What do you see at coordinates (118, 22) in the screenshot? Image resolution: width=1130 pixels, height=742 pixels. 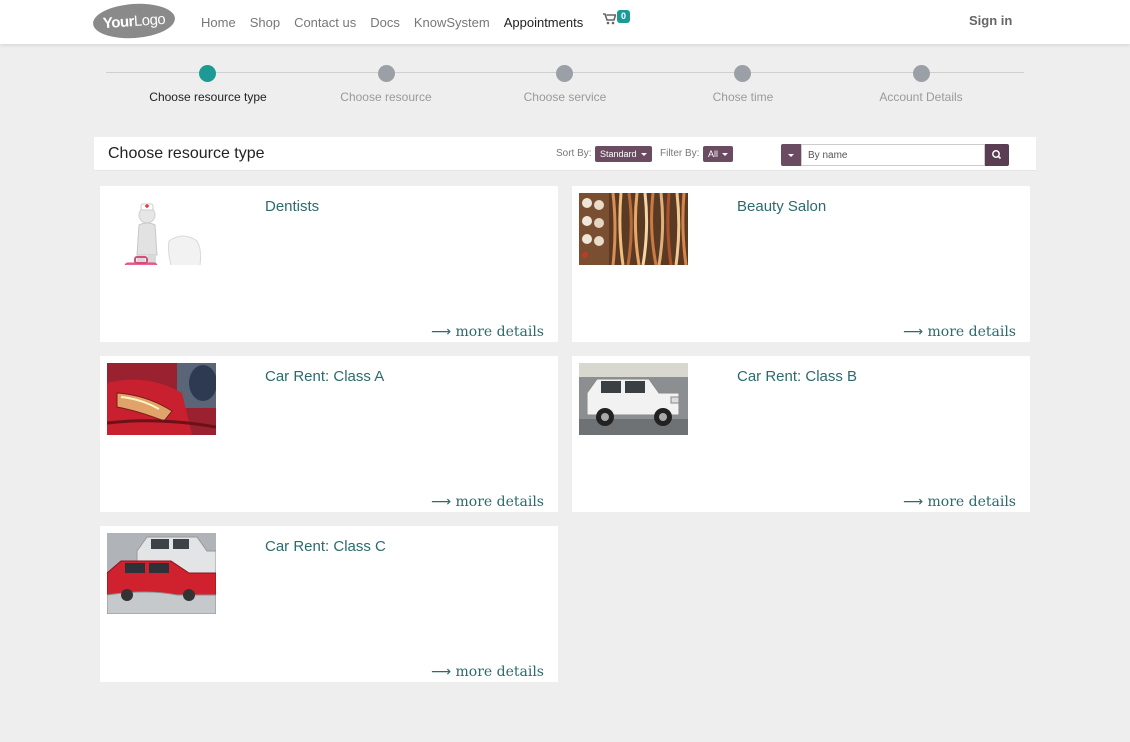 I see `logo-bold-text: Your` at bounding box center [118, 22].